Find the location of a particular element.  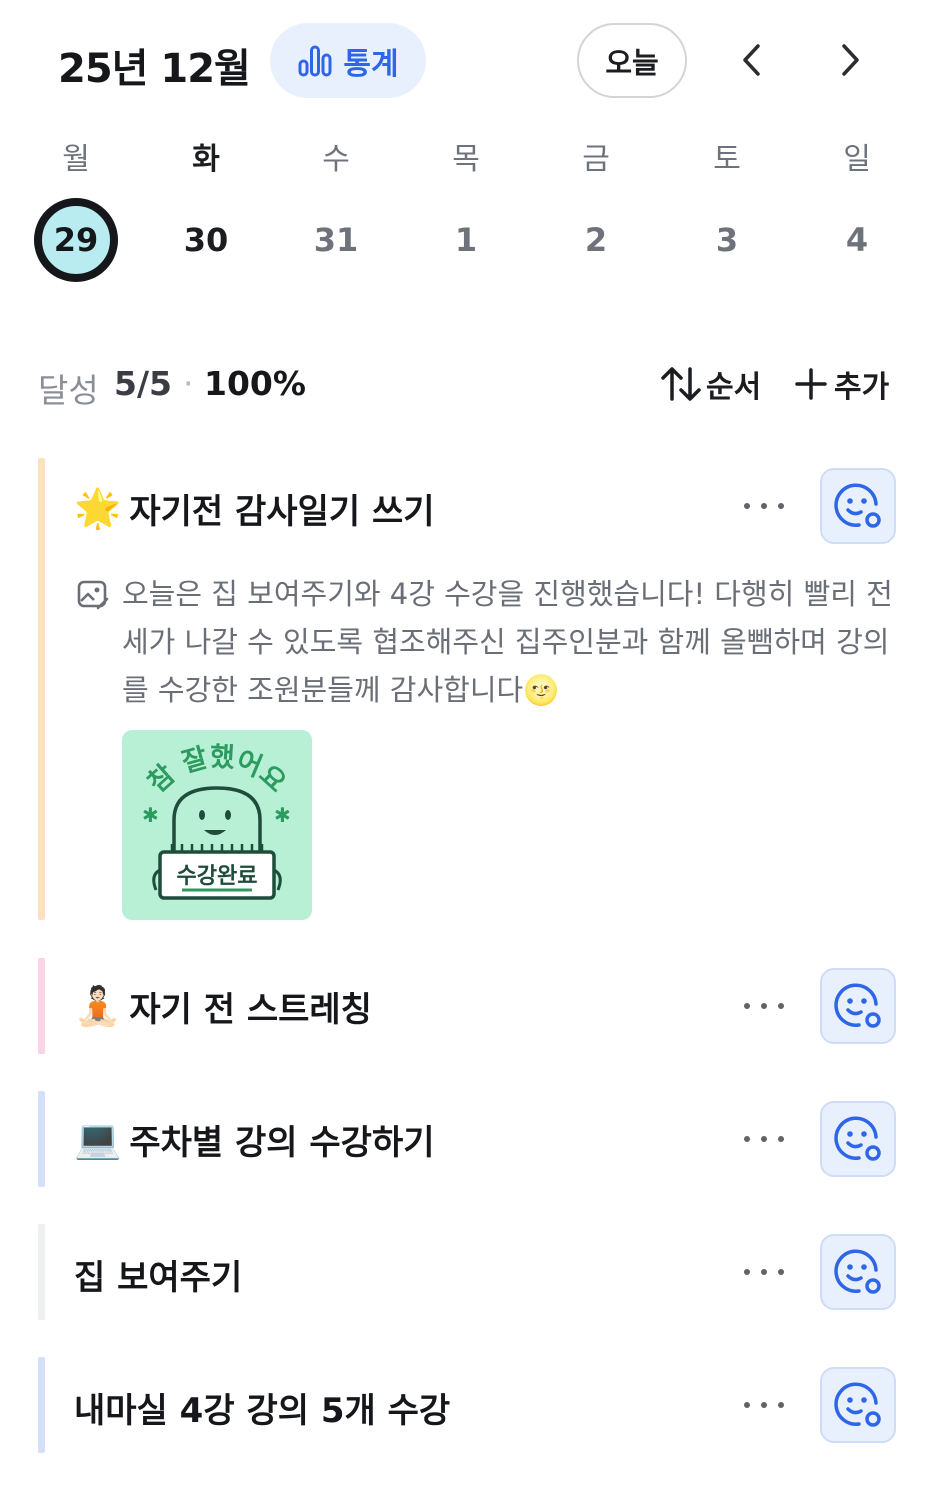

next-week-button is located at coordinates (850, 60).